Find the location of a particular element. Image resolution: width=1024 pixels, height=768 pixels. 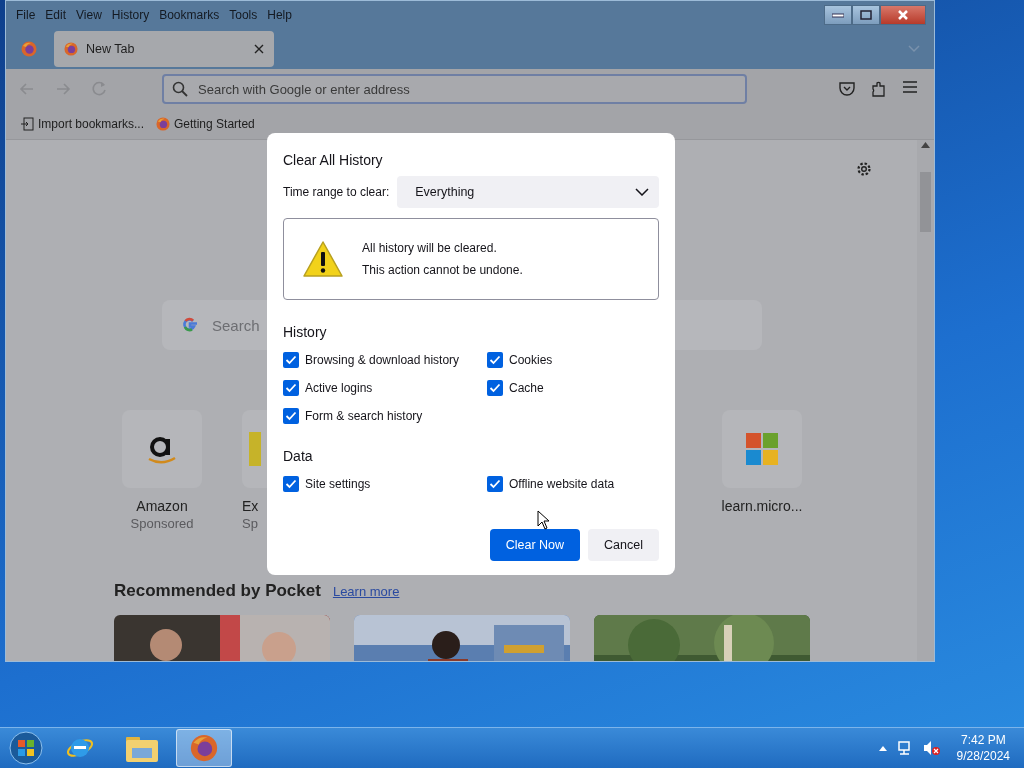

pocket-icon is located at coordinates (847, 89).